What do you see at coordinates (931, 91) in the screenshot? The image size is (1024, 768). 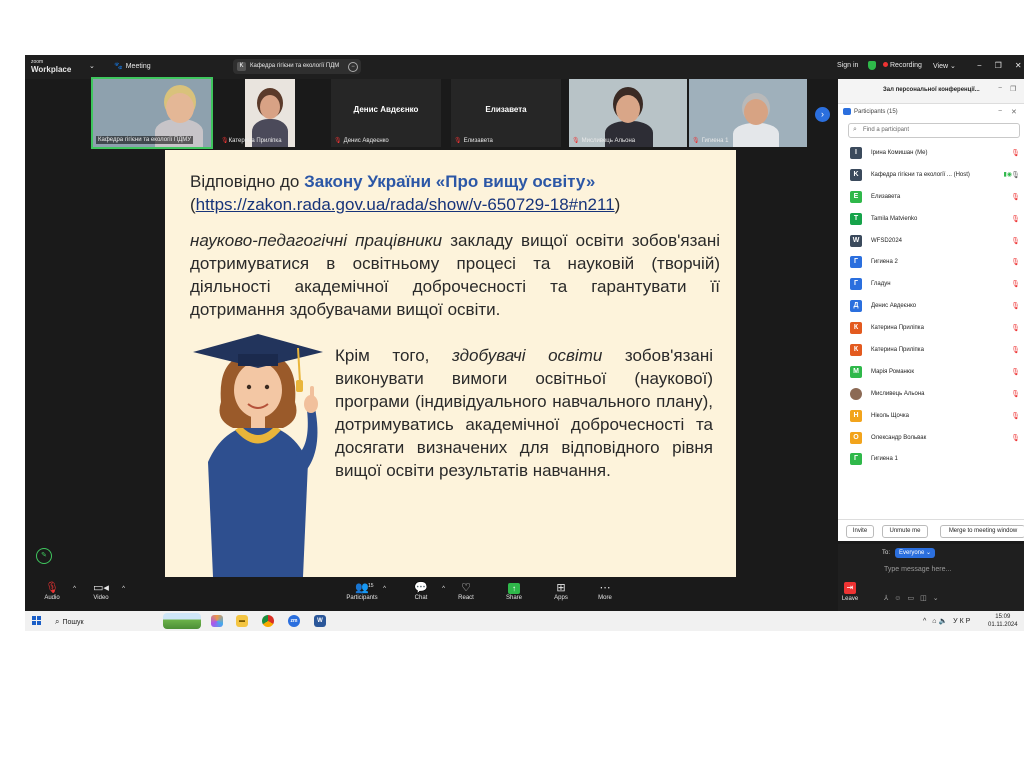 I see `panel-header: Зал персональної конференції... − ❐` at bounding box center [931, 91].